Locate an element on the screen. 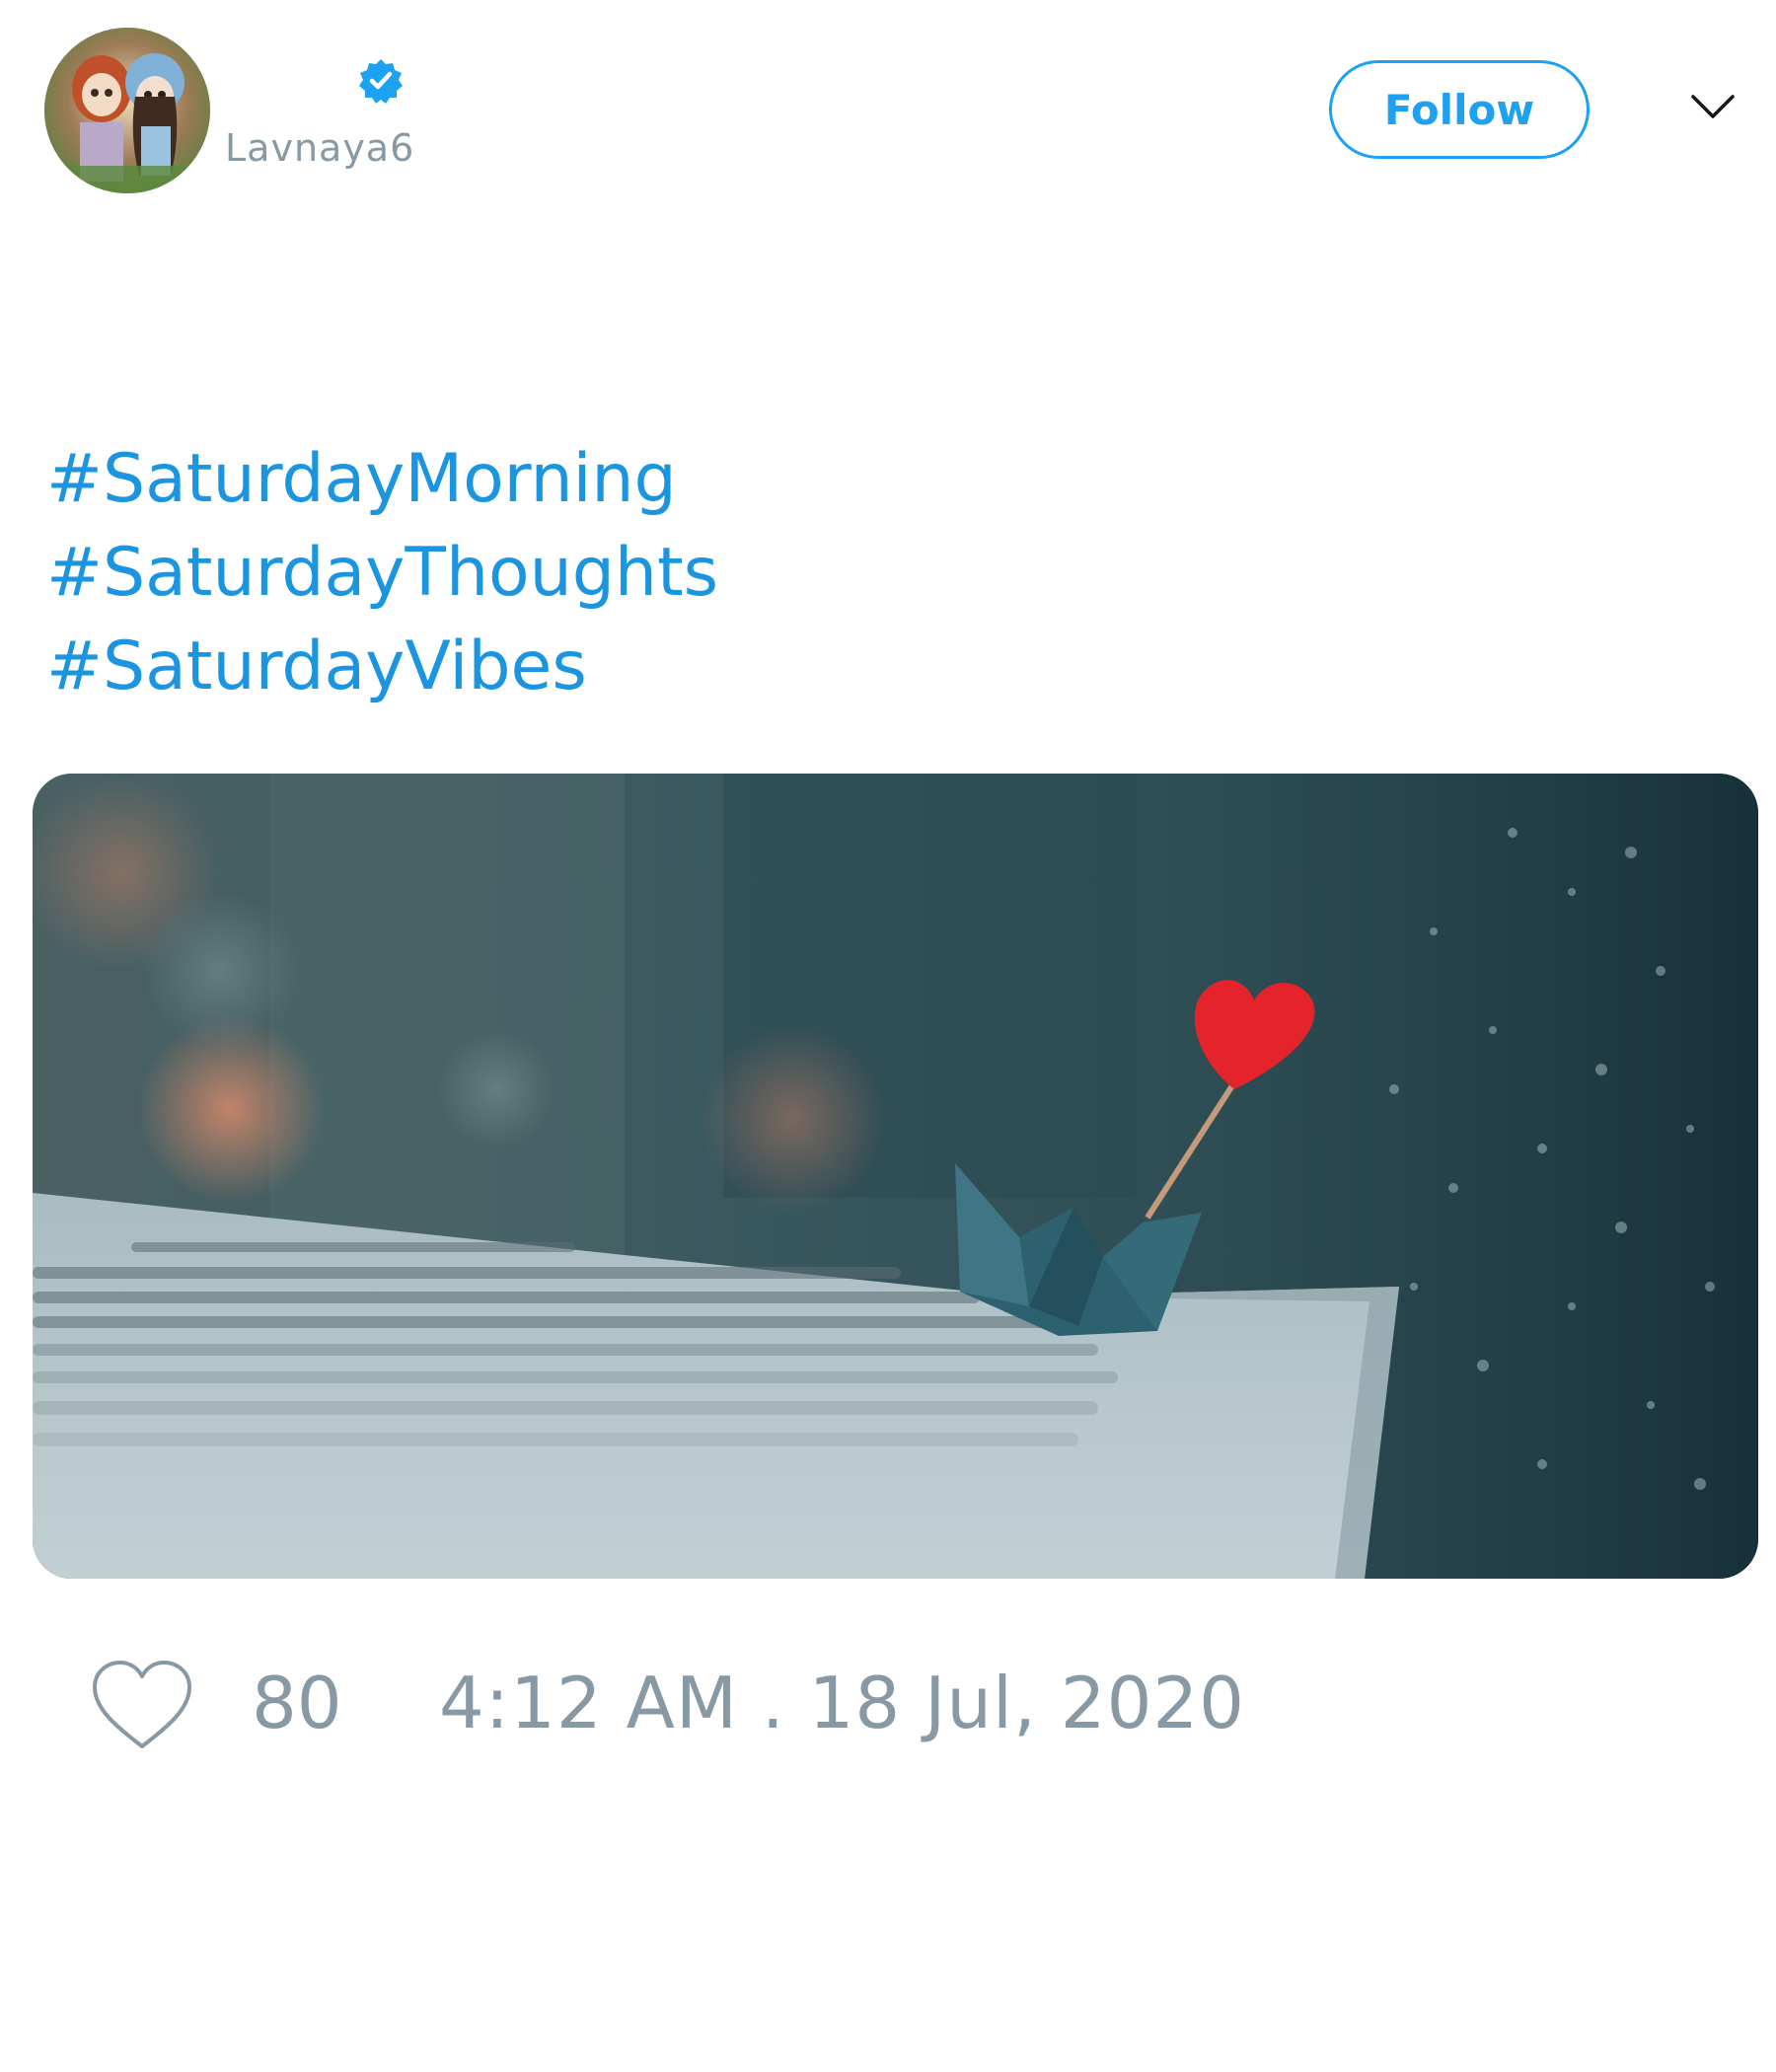  hashtag-link: #SaturdayVibes is located at coordinates (382, 666).